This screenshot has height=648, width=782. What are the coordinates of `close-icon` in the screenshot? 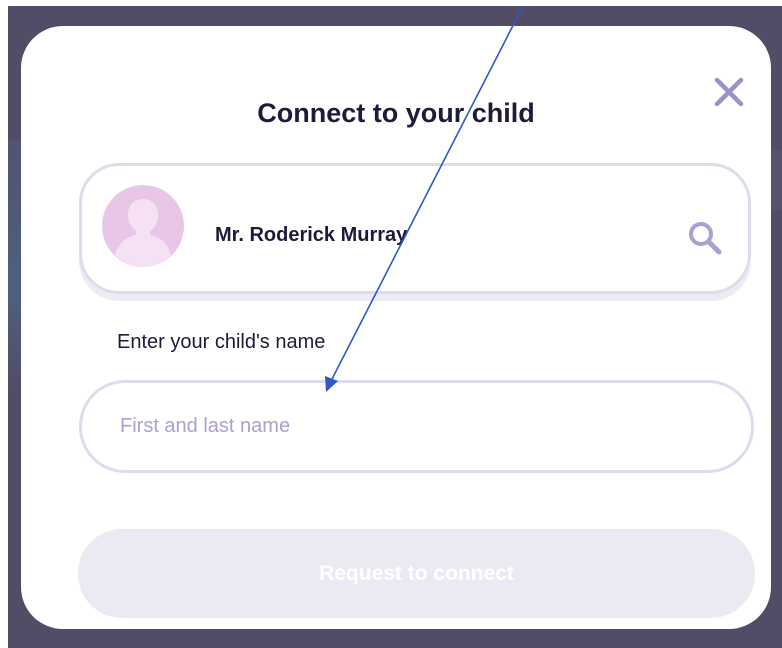 It's located at (729, 92).